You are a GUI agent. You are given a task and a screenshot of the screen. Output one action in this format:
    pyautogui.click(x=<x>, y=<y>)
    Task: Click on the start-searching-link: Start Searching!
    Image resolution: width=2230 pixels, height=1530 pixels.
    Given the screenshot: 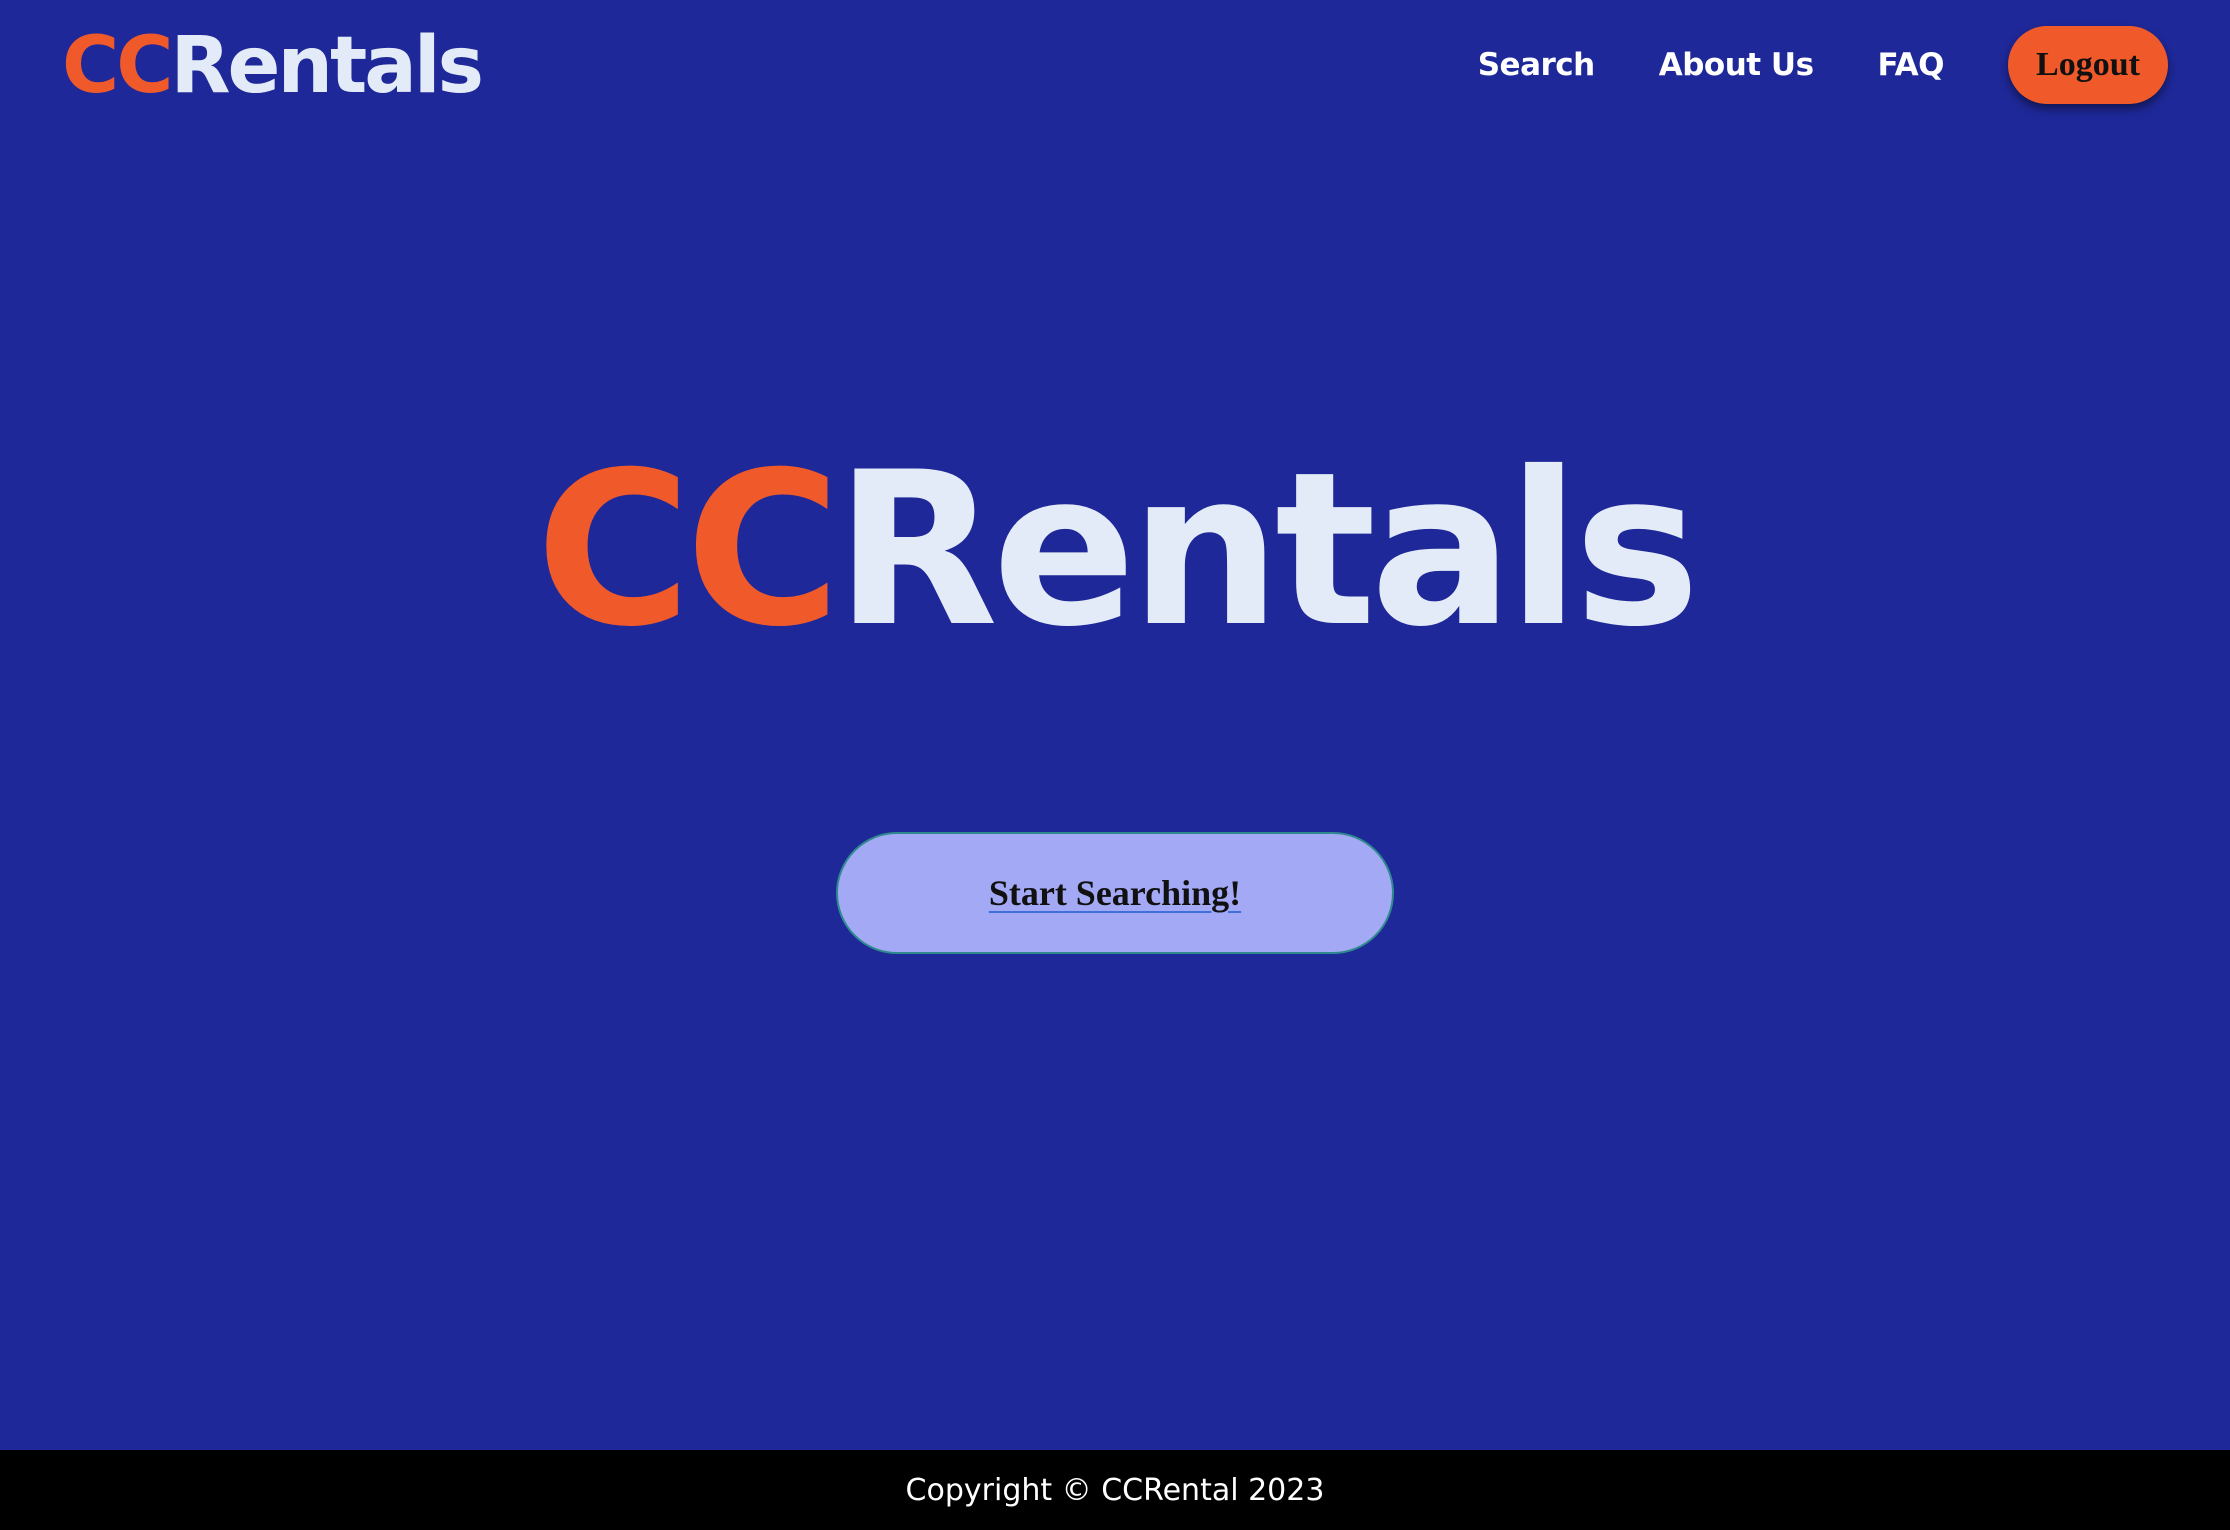 What is the action you would take?
    pyautogui.click(x=1115, y=893)
    